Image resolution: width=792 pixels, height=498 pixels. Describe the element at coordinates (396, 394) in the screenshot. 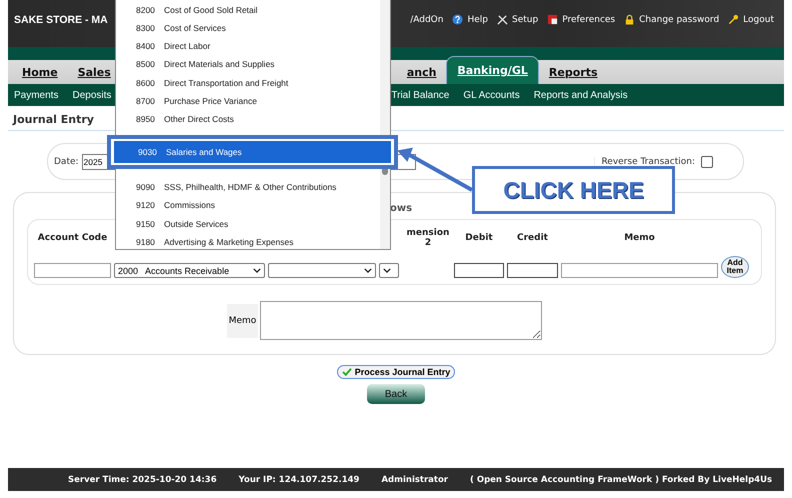

I see `back-button: Back` at that location.